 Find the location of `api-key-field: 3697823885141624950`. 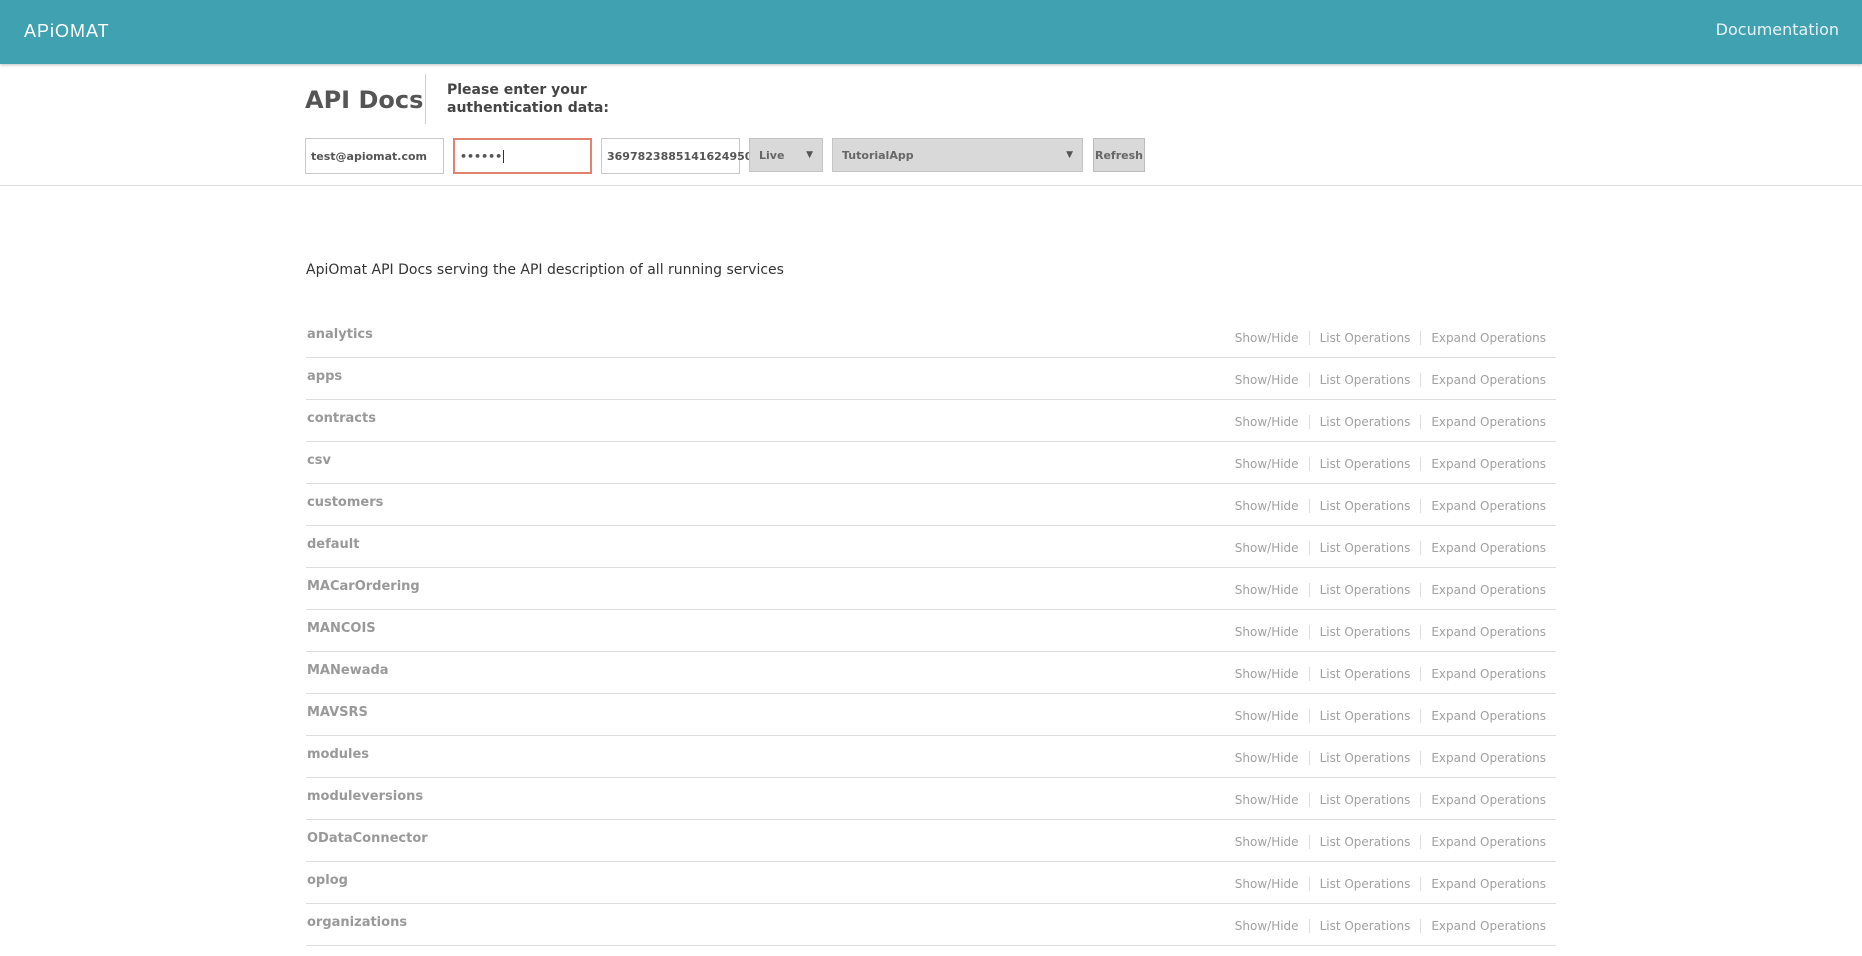

api-key-field: 3697823885141624950 is located at coordinates (676, 156).